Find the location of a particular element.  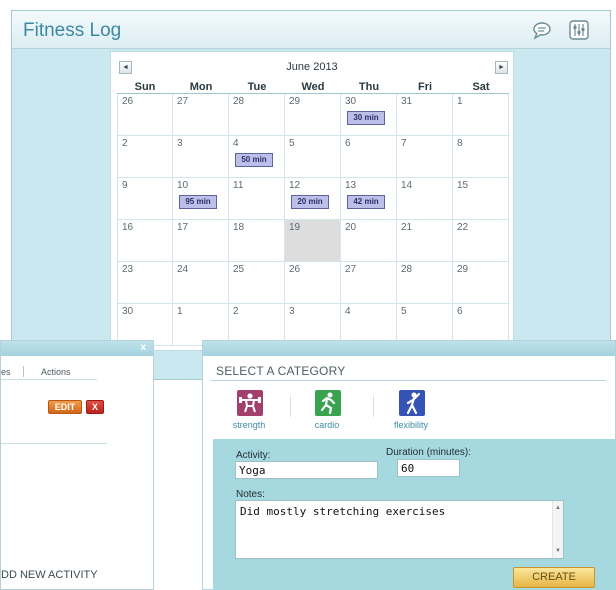

activity-input: Yoga is located at coordinates (306, 470).